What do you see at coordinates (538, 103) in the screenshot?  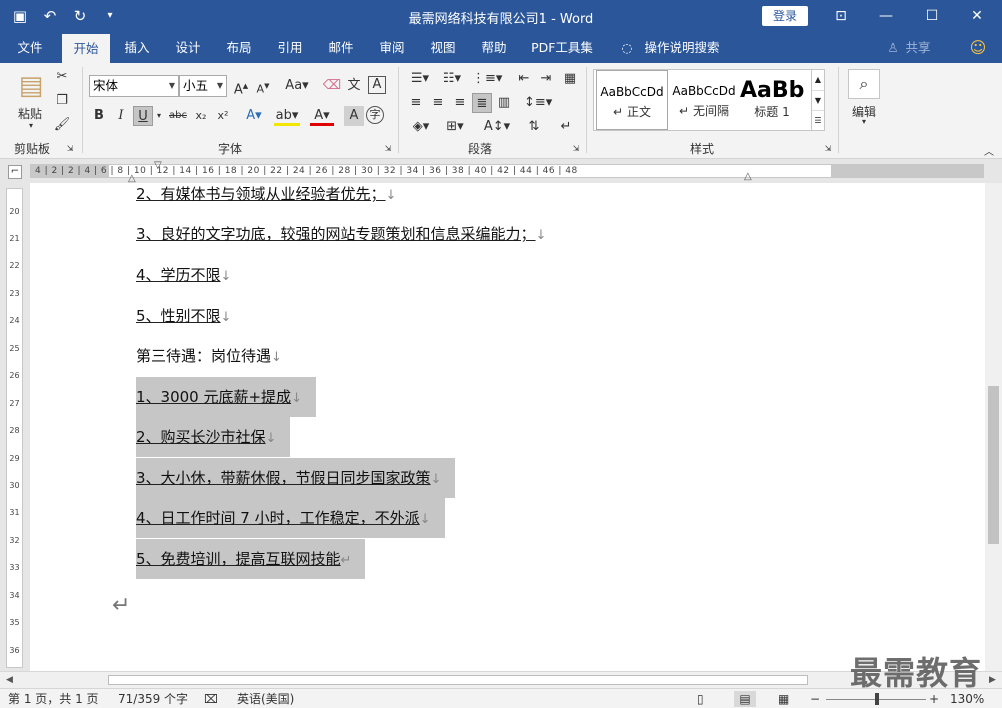 I see `line-spacing-icon: ↕≡▾` at bounding box center [538, 103].